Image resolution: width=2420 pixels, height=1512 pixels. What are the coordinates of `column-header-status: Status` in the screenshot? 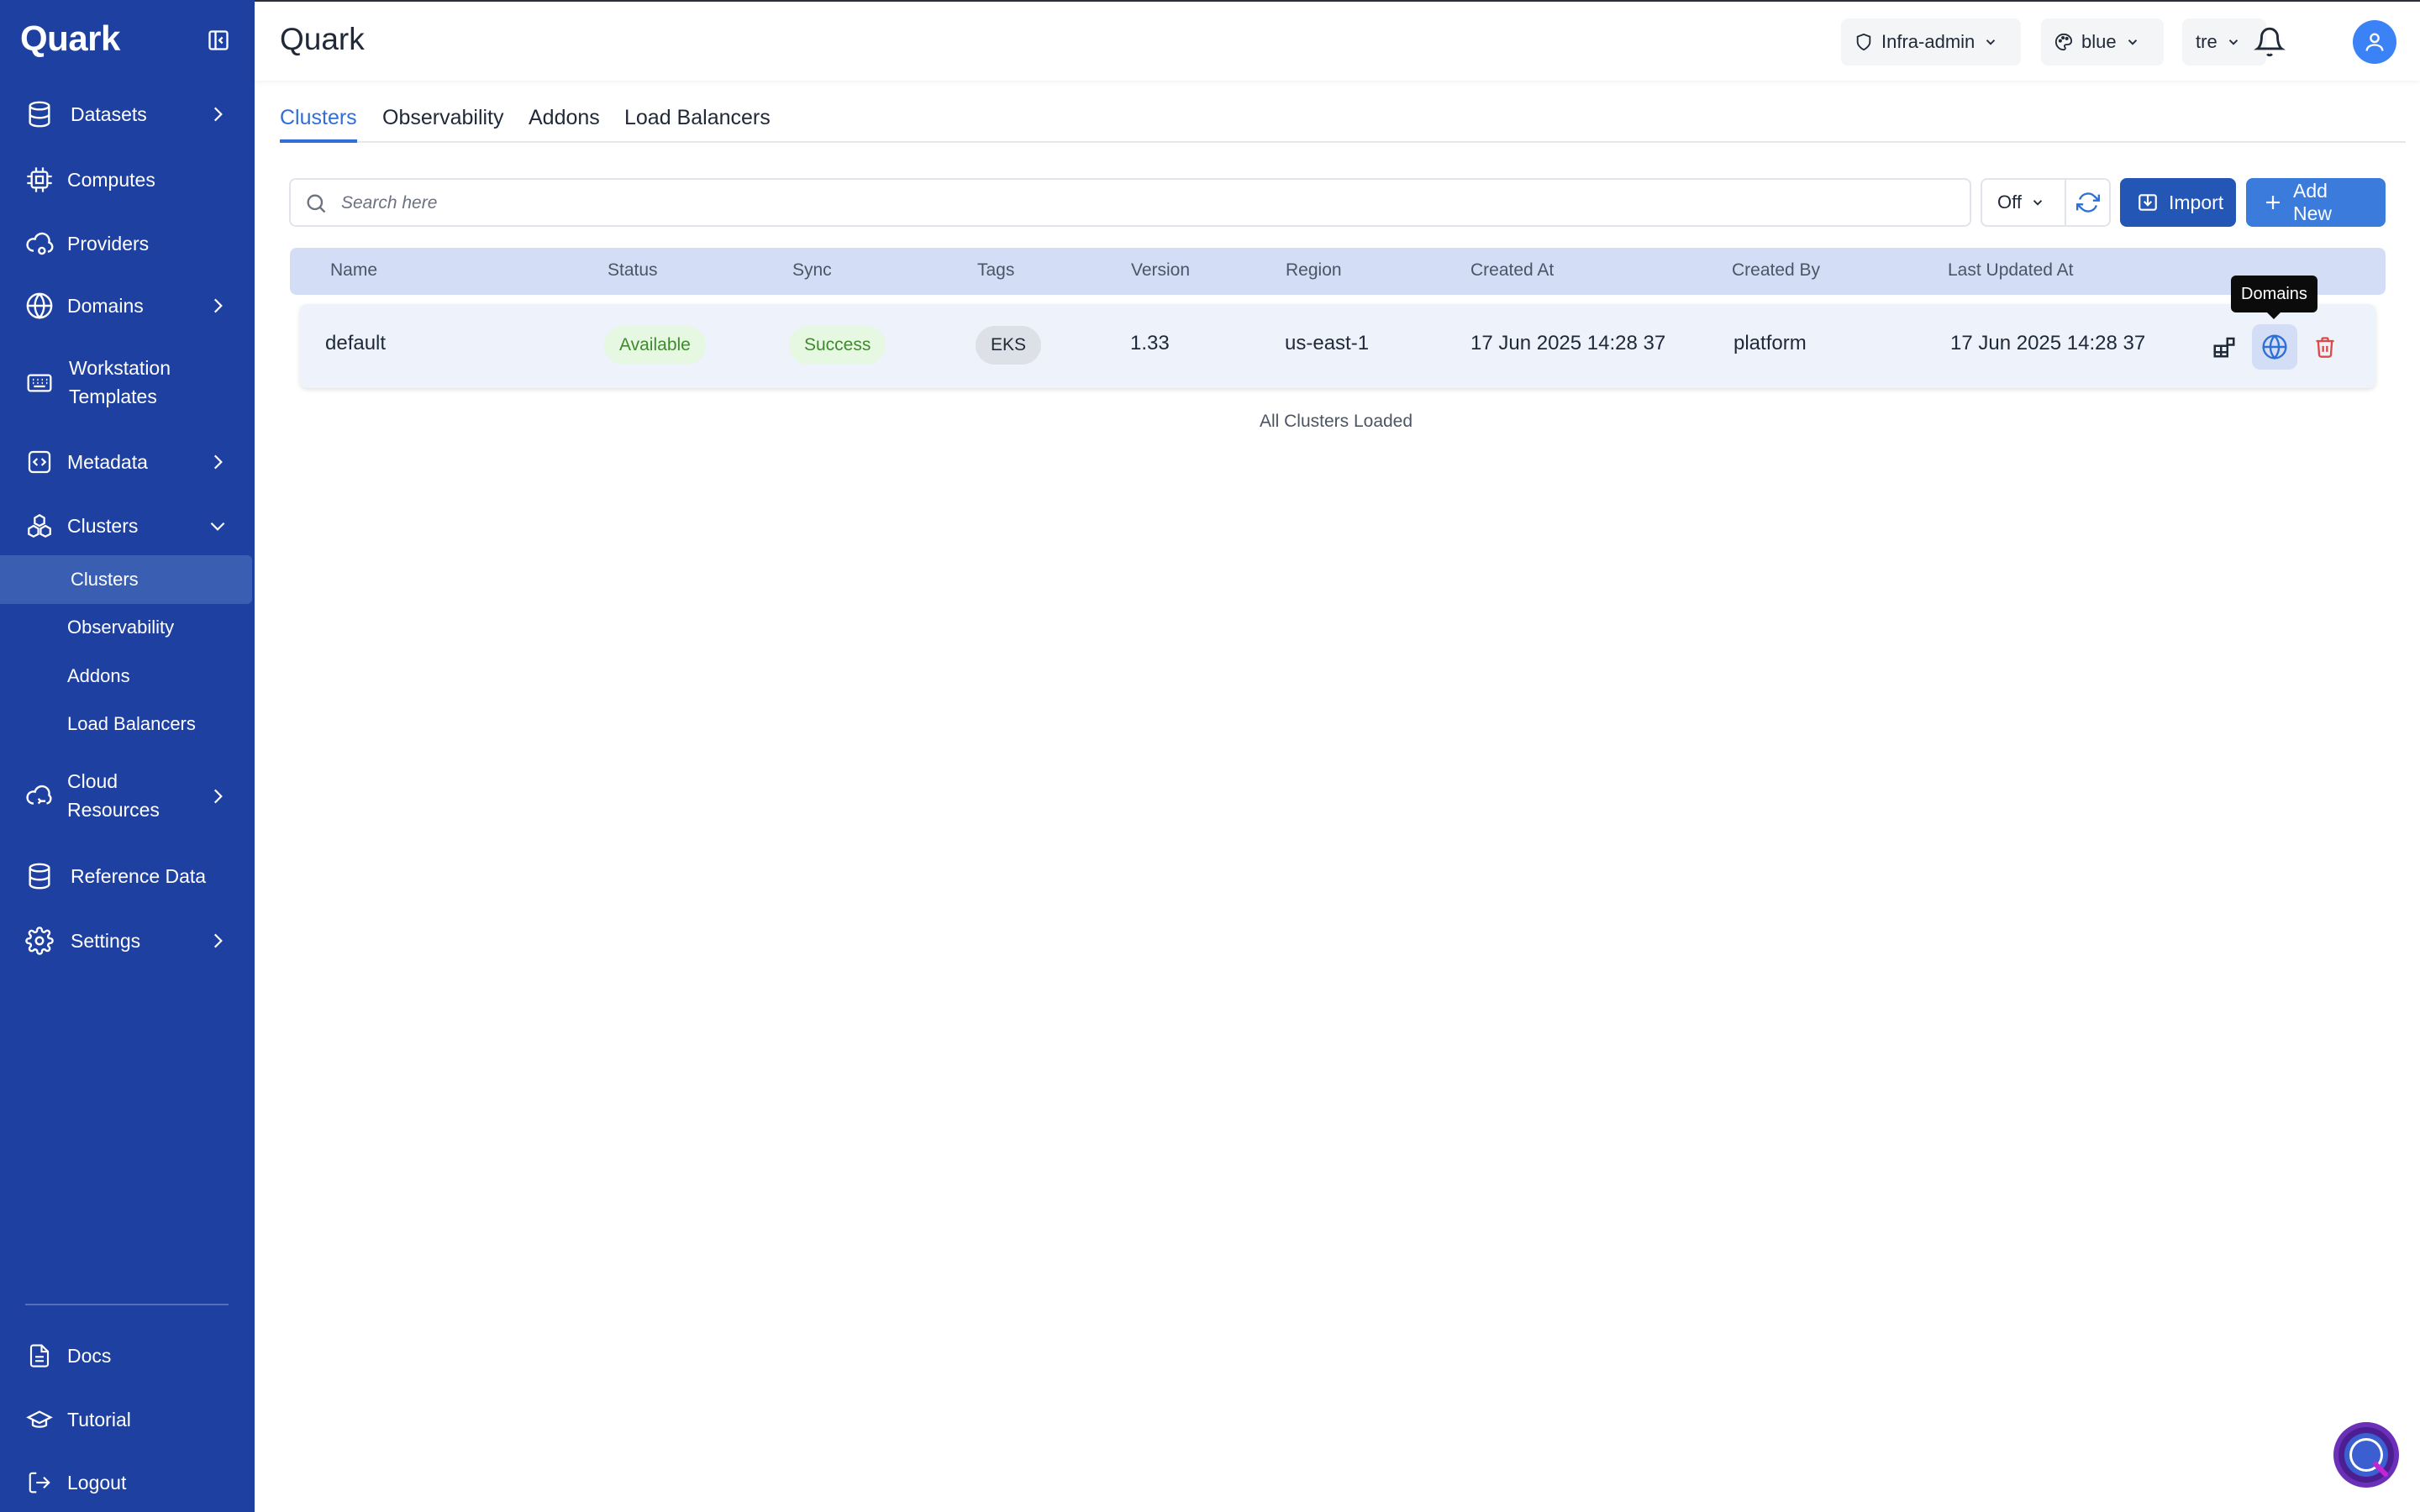 It's located at (633, 270).